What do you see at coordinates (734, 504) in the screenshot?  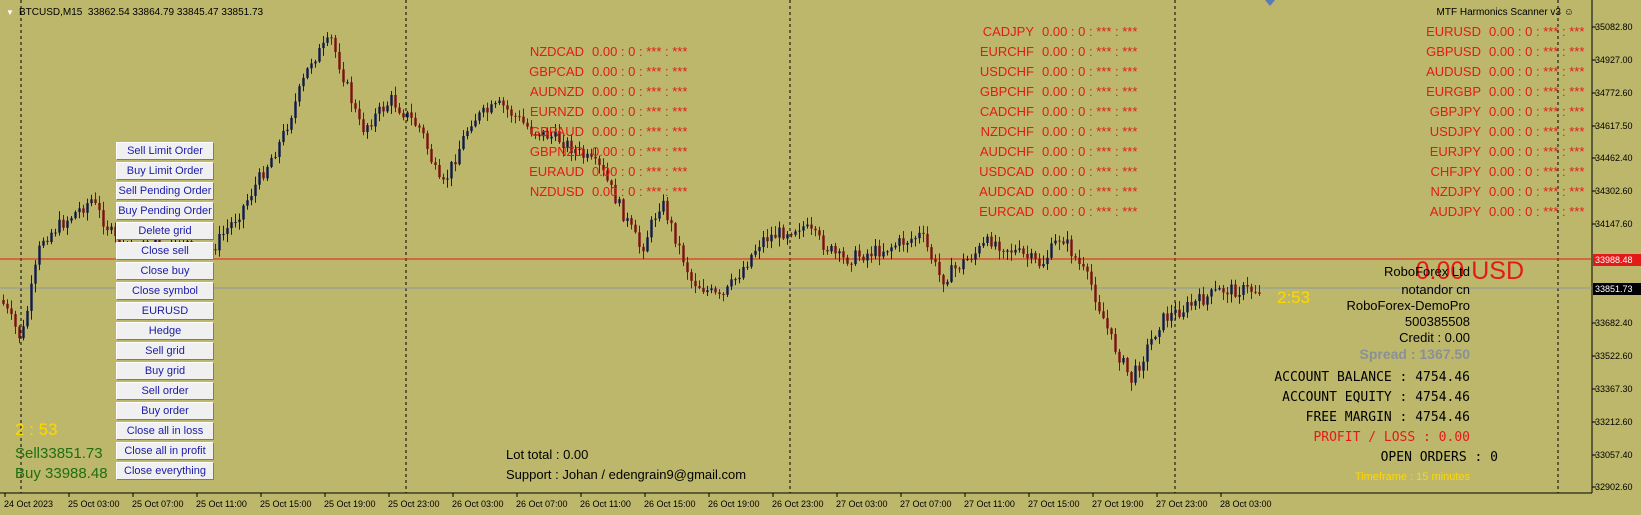 I see `time-label: 26 Oct 19:00` at bounding box center [734, 504].